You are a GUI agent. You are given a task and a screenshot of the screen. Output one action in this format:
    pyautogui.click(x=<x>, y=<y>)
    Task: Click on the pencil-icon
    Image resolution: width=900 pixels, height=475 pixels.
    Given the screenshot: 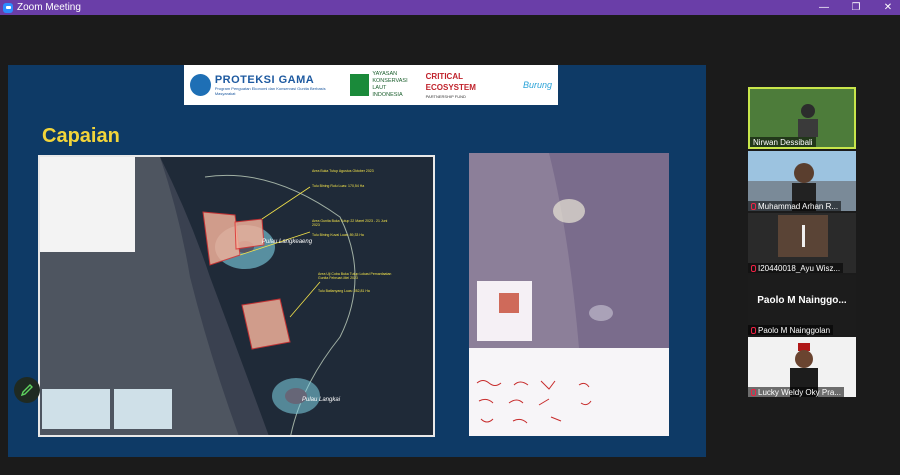 What is the action you would take?
    pyautogui.click(x=26, y=390)
    